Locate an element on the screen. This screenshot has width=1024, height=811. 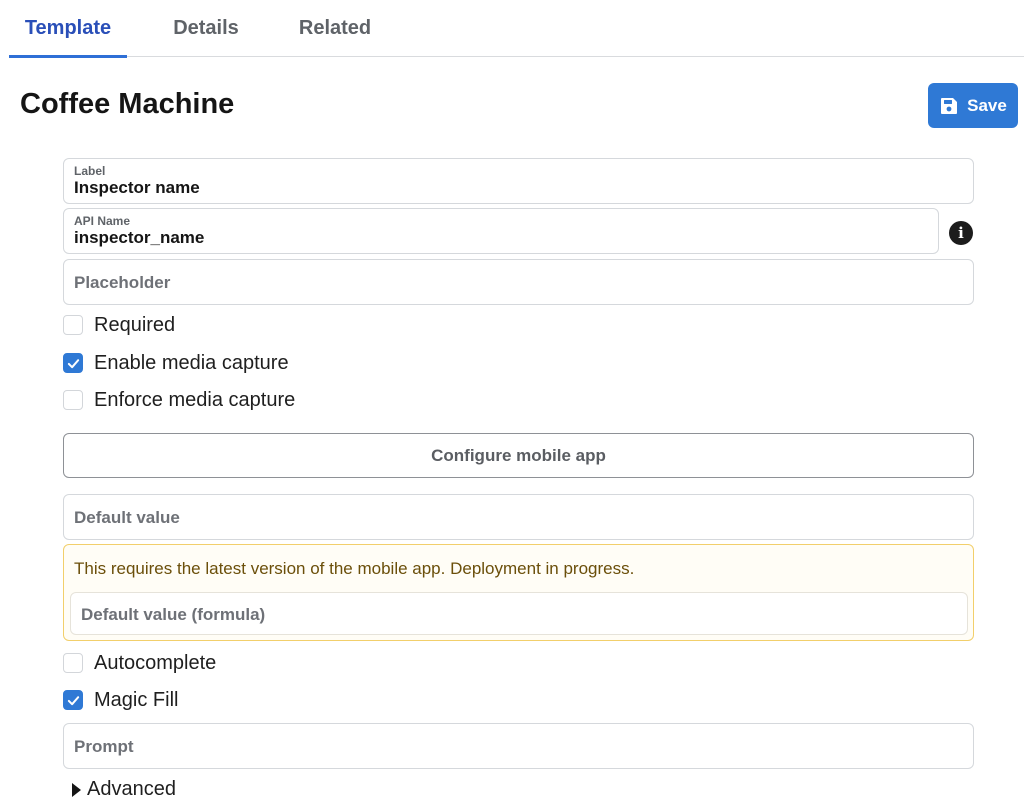
advanced-toggle: Advanced is located at coordinates (124, 789).